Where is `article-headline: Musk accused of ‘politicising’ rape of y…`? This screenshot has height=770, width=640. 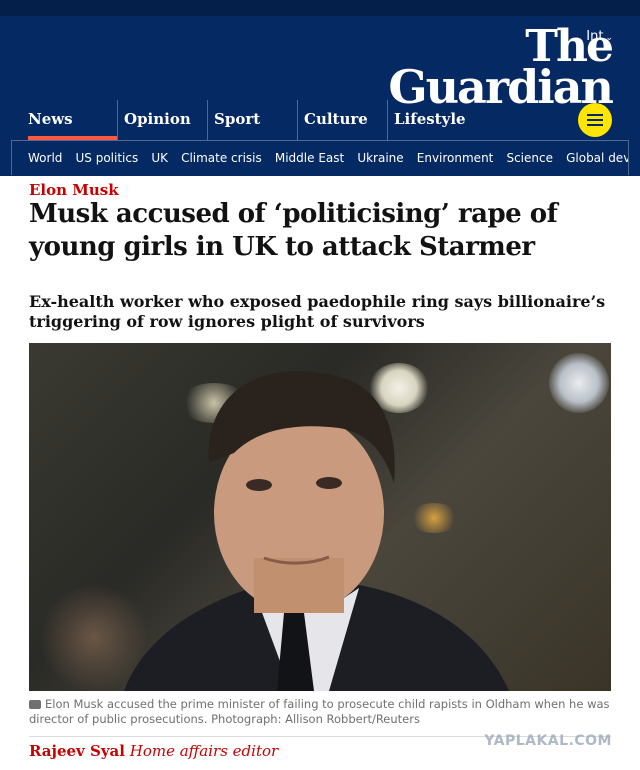
article-headline: Musk accused of ‘politicising’ rape of y… is located at coordinates (293, 230).